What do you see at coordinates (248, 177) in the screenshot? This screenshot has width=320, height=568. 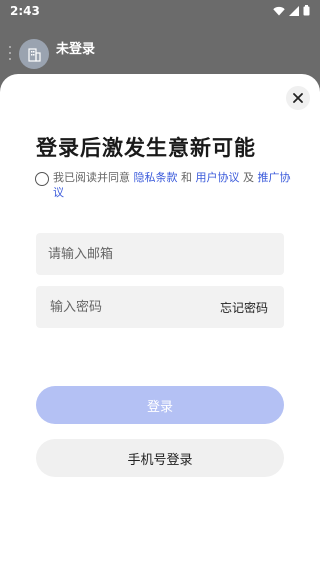 I see `agreement-and2: 及` at bounding box center [248, 177].